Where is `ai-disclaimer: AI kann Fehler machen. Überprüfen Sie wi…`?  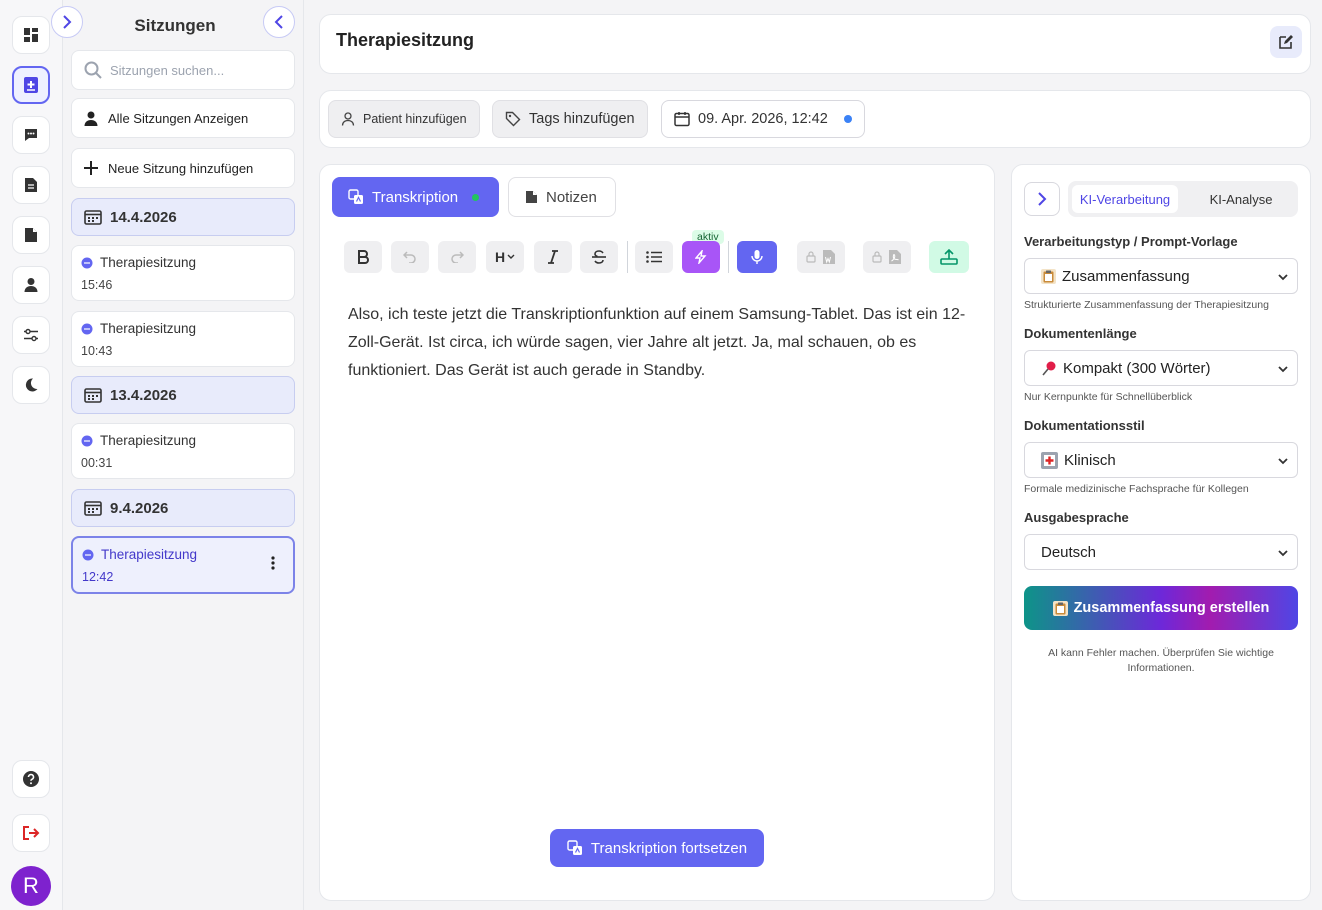 ai-disclaimer: AI kann Fehler machen. Überprüfen Sie wi… is located at coordinates (1161, 660).